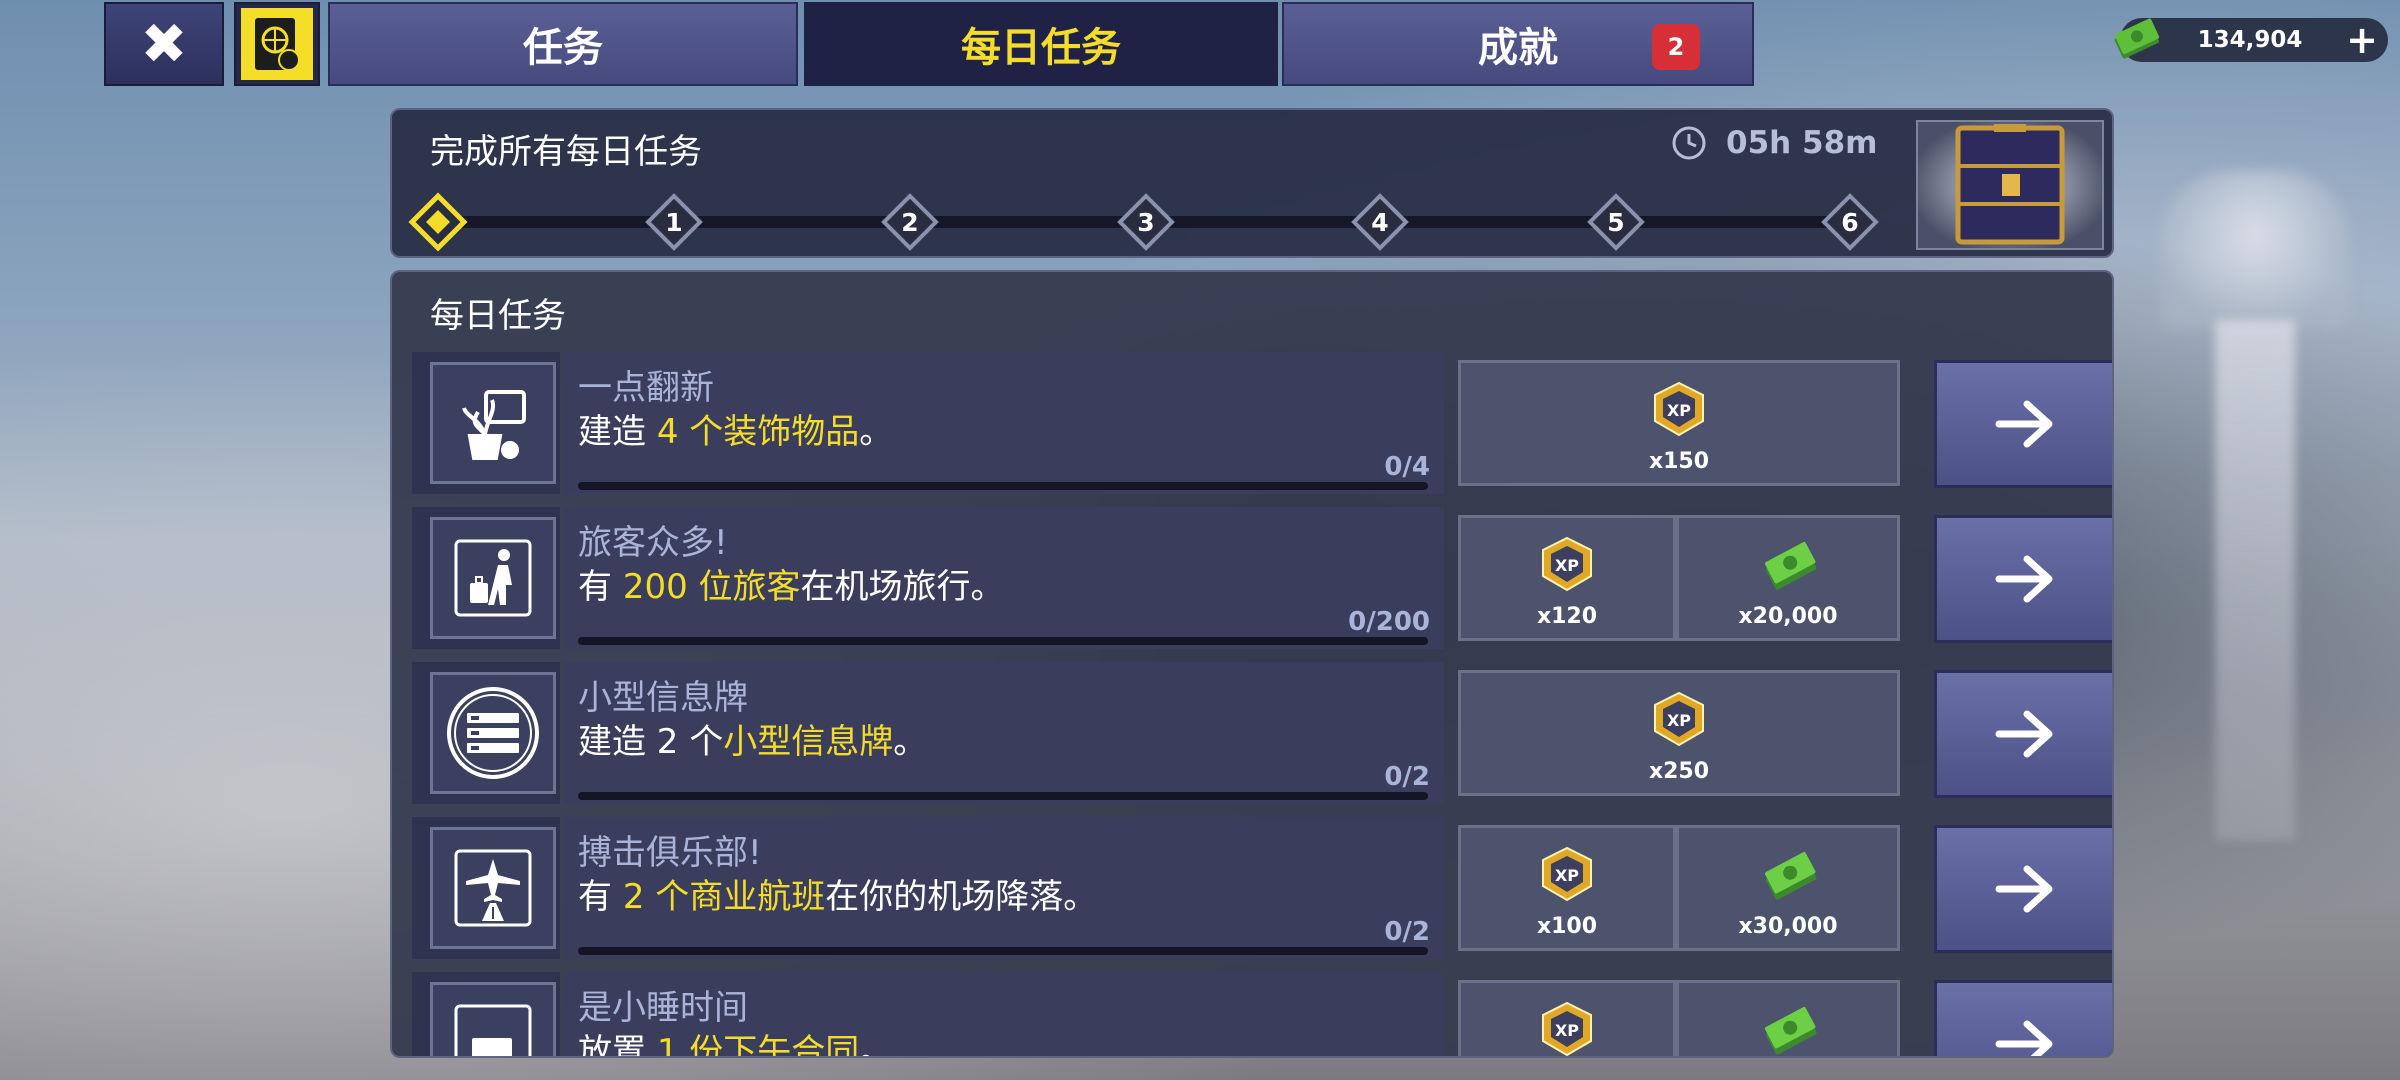 Image resolution: width=2400 pixels, height=1080 pixels. What do you see at coordinates (1567, 926) in the screenshot?
I see `reward-amount: x100` at bounding box center [1567, 926].